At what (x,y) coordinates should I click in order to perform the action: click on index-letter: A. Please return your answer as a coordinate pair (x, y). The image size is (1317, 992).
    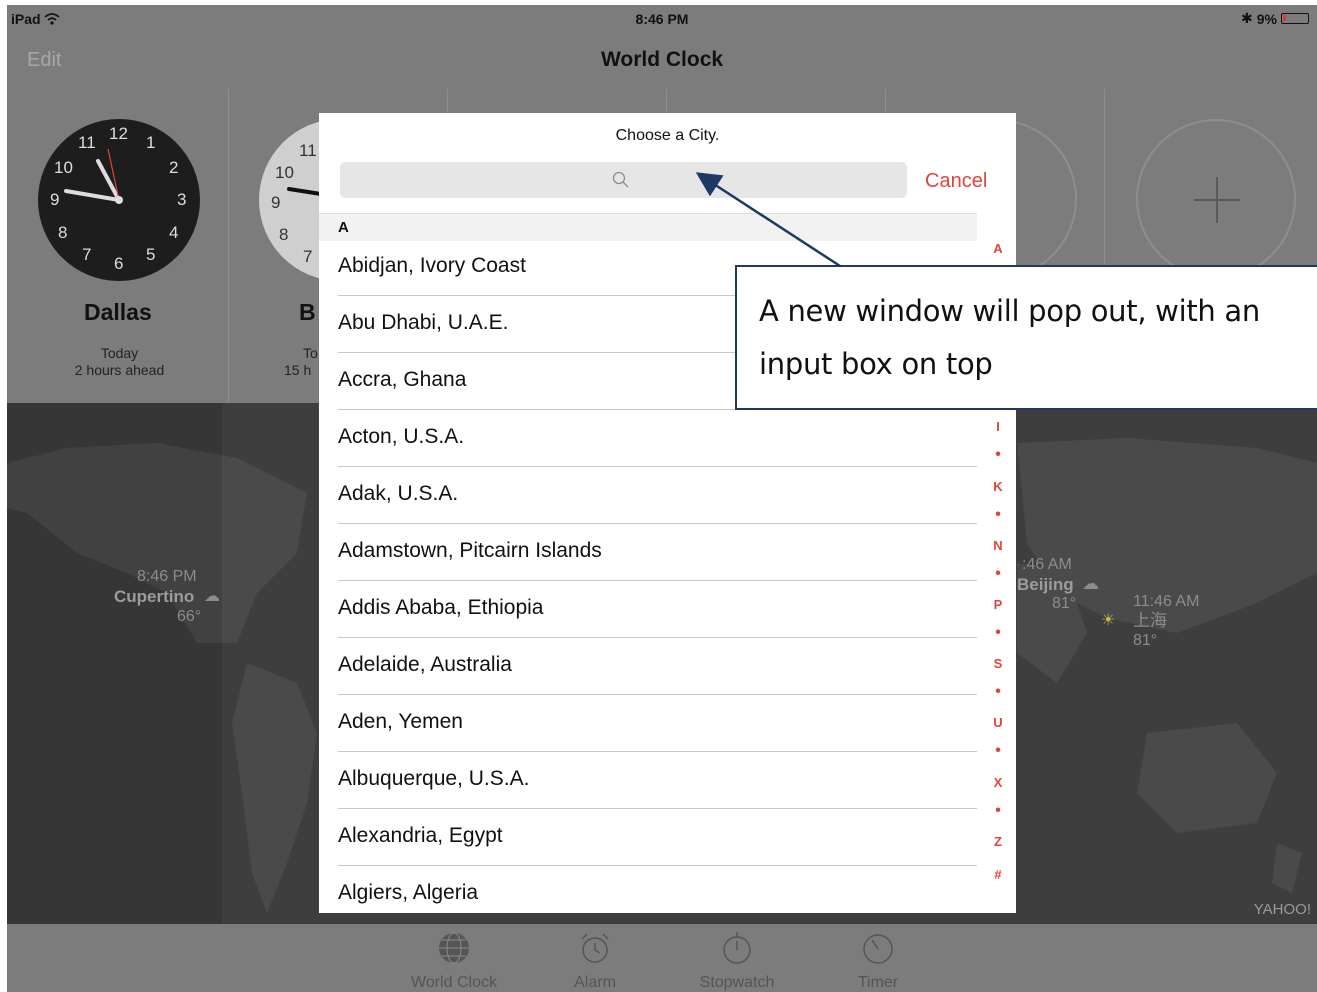
    Looking at the image, I should click on (998, 248).